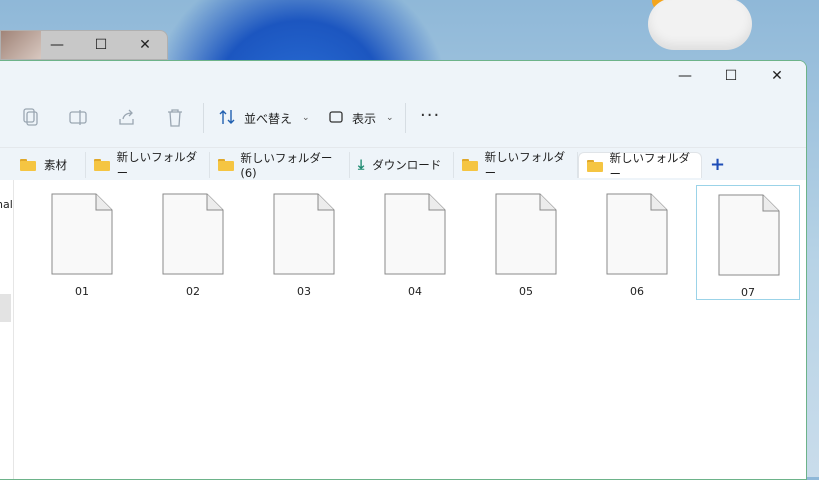 The image size is (819, 480). What do you see at coordinates (364, 118) in the screenshot?
I see `view-label: 表示` at bounding box center [364, 118].